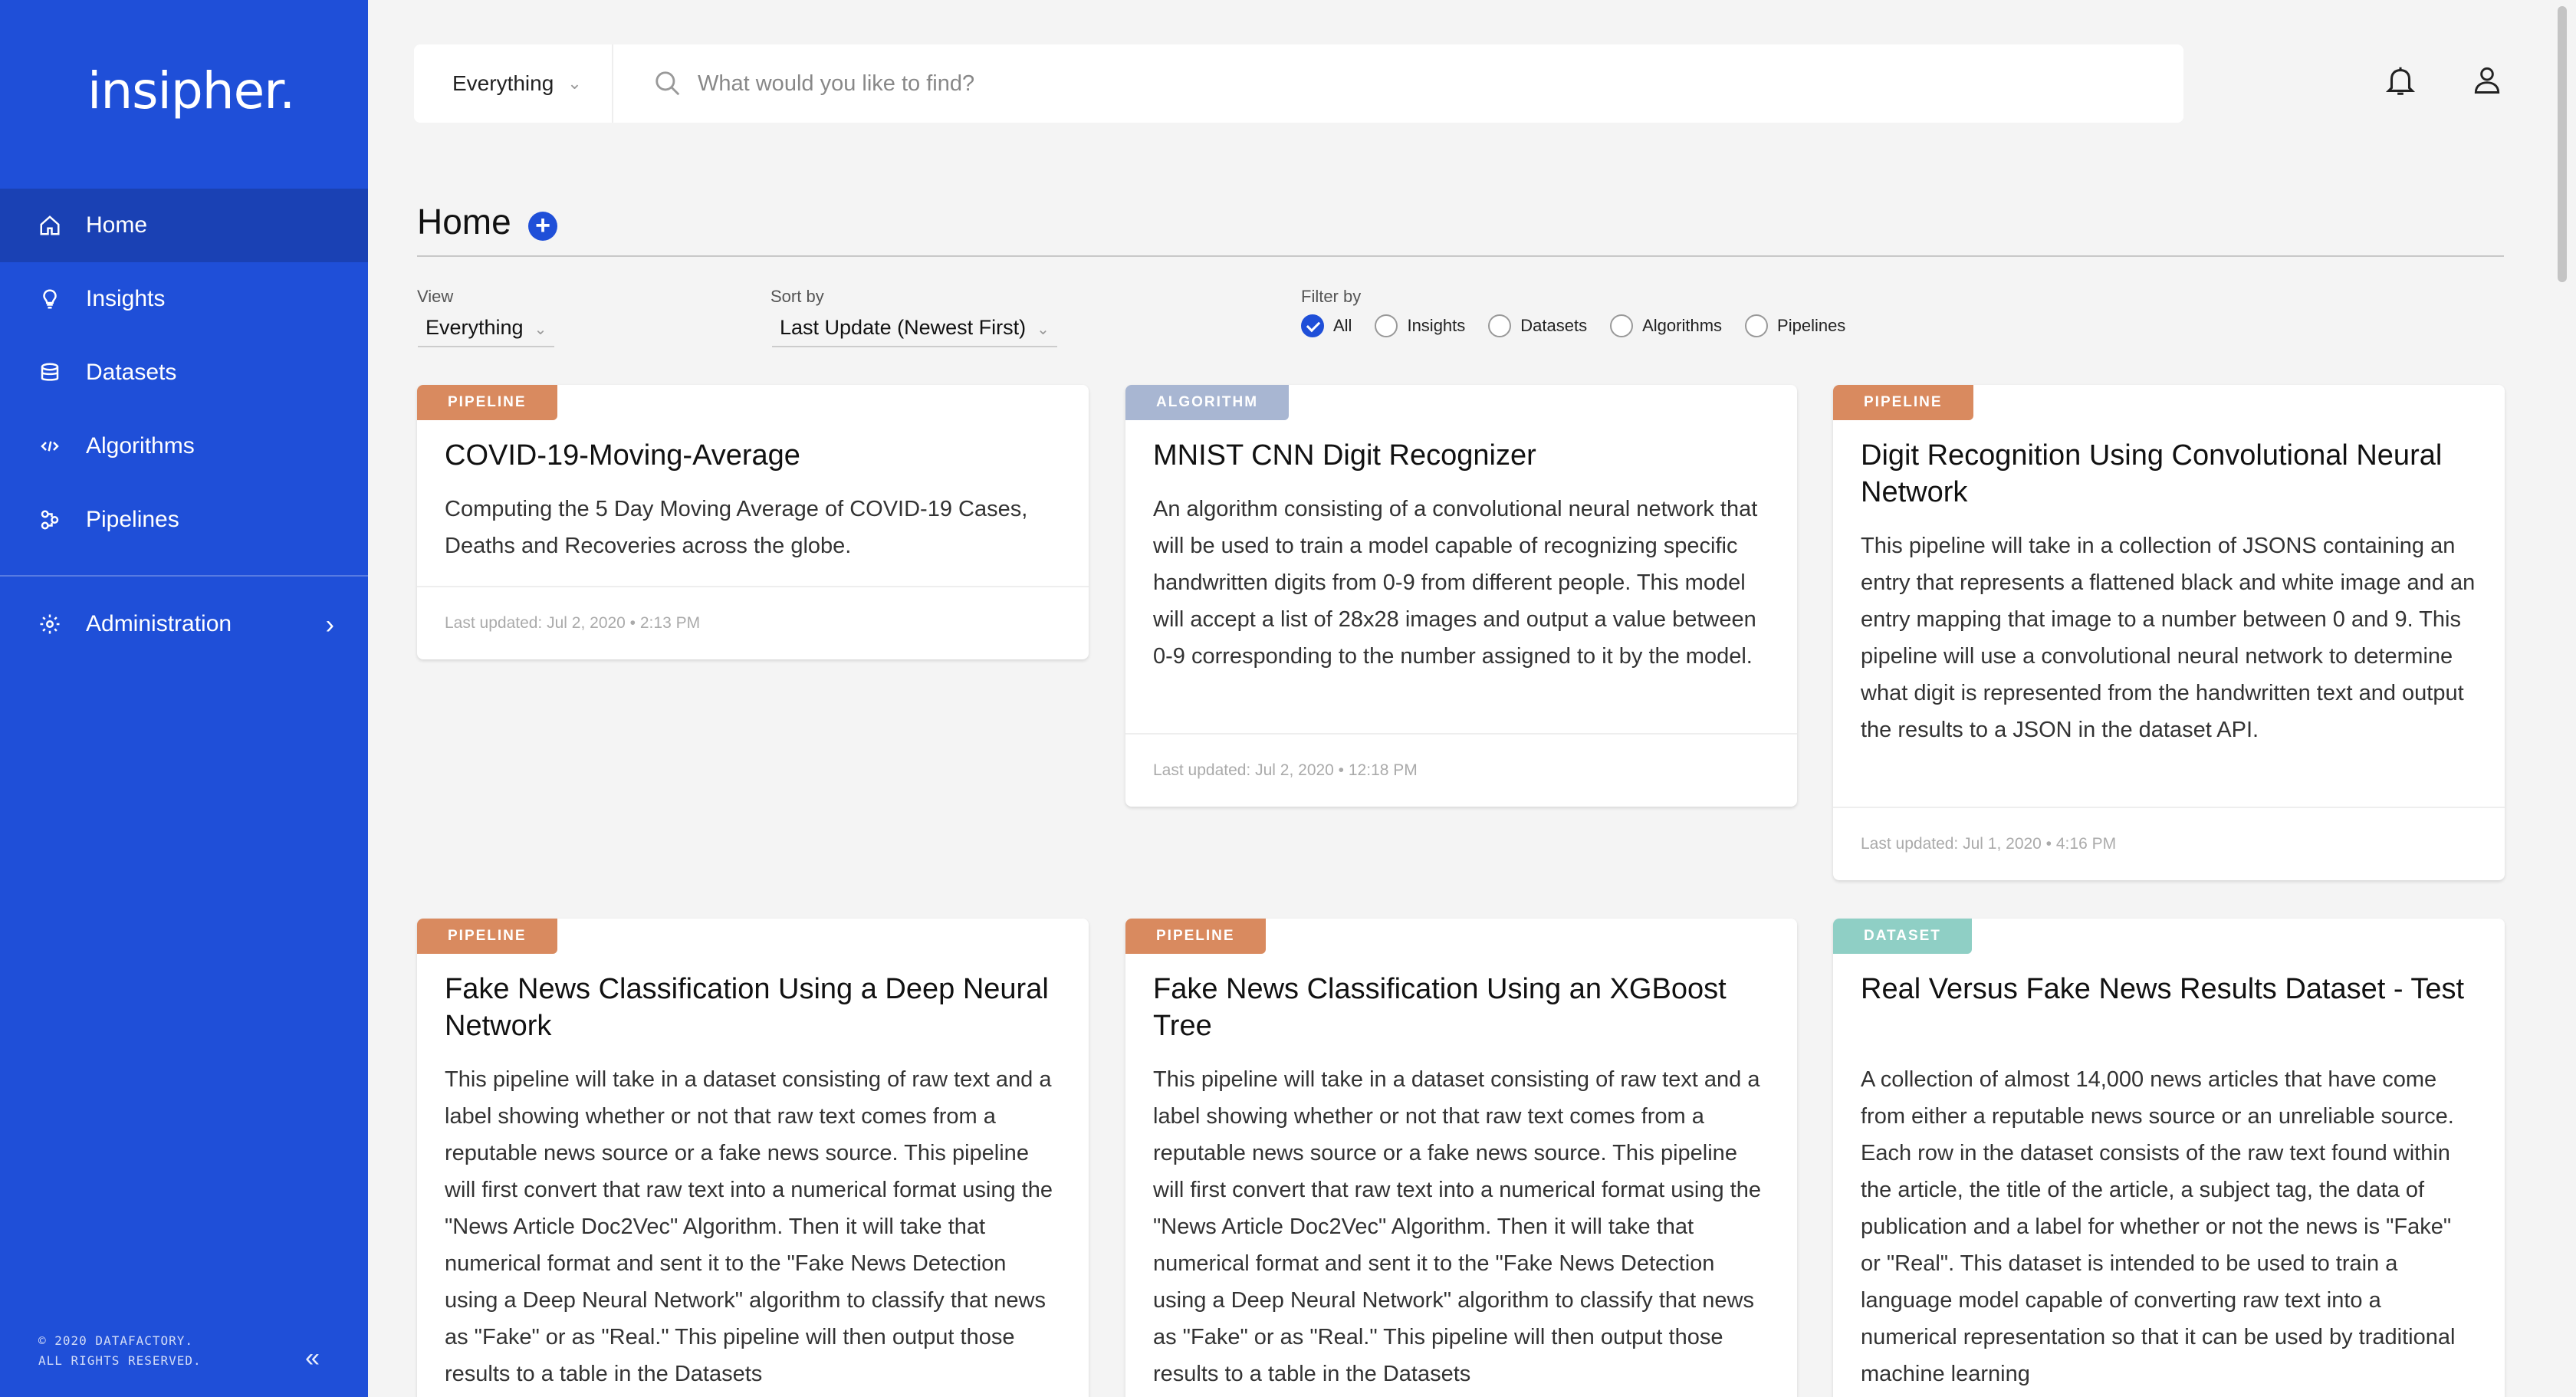 The height and width of the screenshot is (1397, 2576). Describe the element at coordinates (753, 622) in the screenshot. I see `card-updated: Last updated: Jul 2, 2020 • 2:13 PM` at that location.